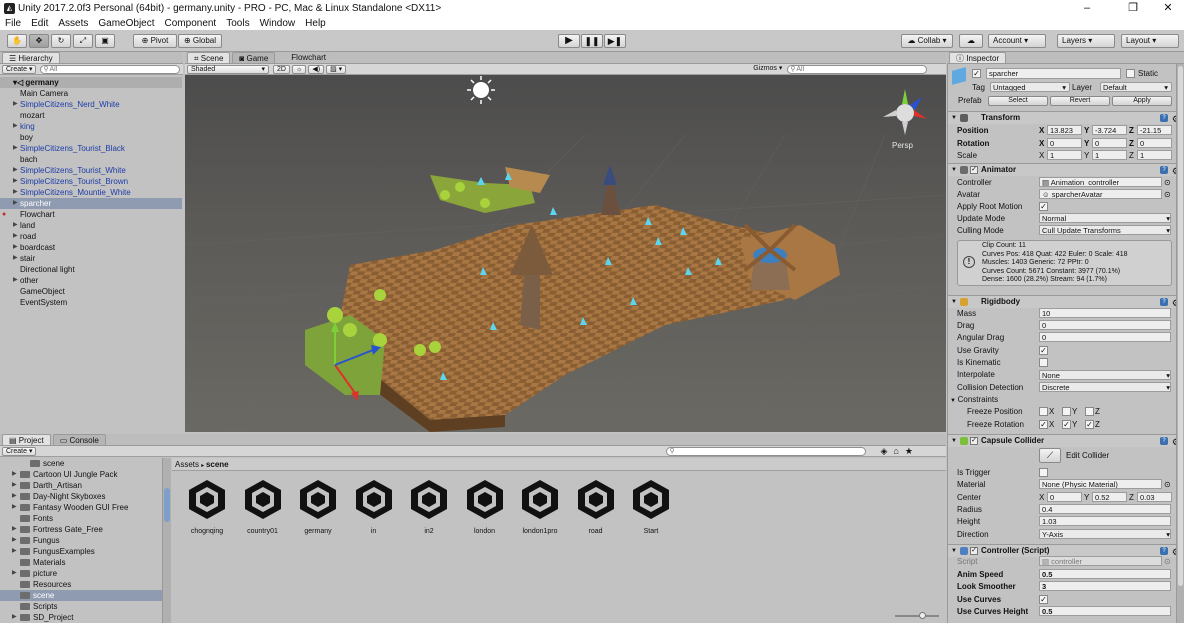 Image resolution: width=1184 pixels, height=623 pixels. I want to click on asset-item: chognqing, so click(207, 506).